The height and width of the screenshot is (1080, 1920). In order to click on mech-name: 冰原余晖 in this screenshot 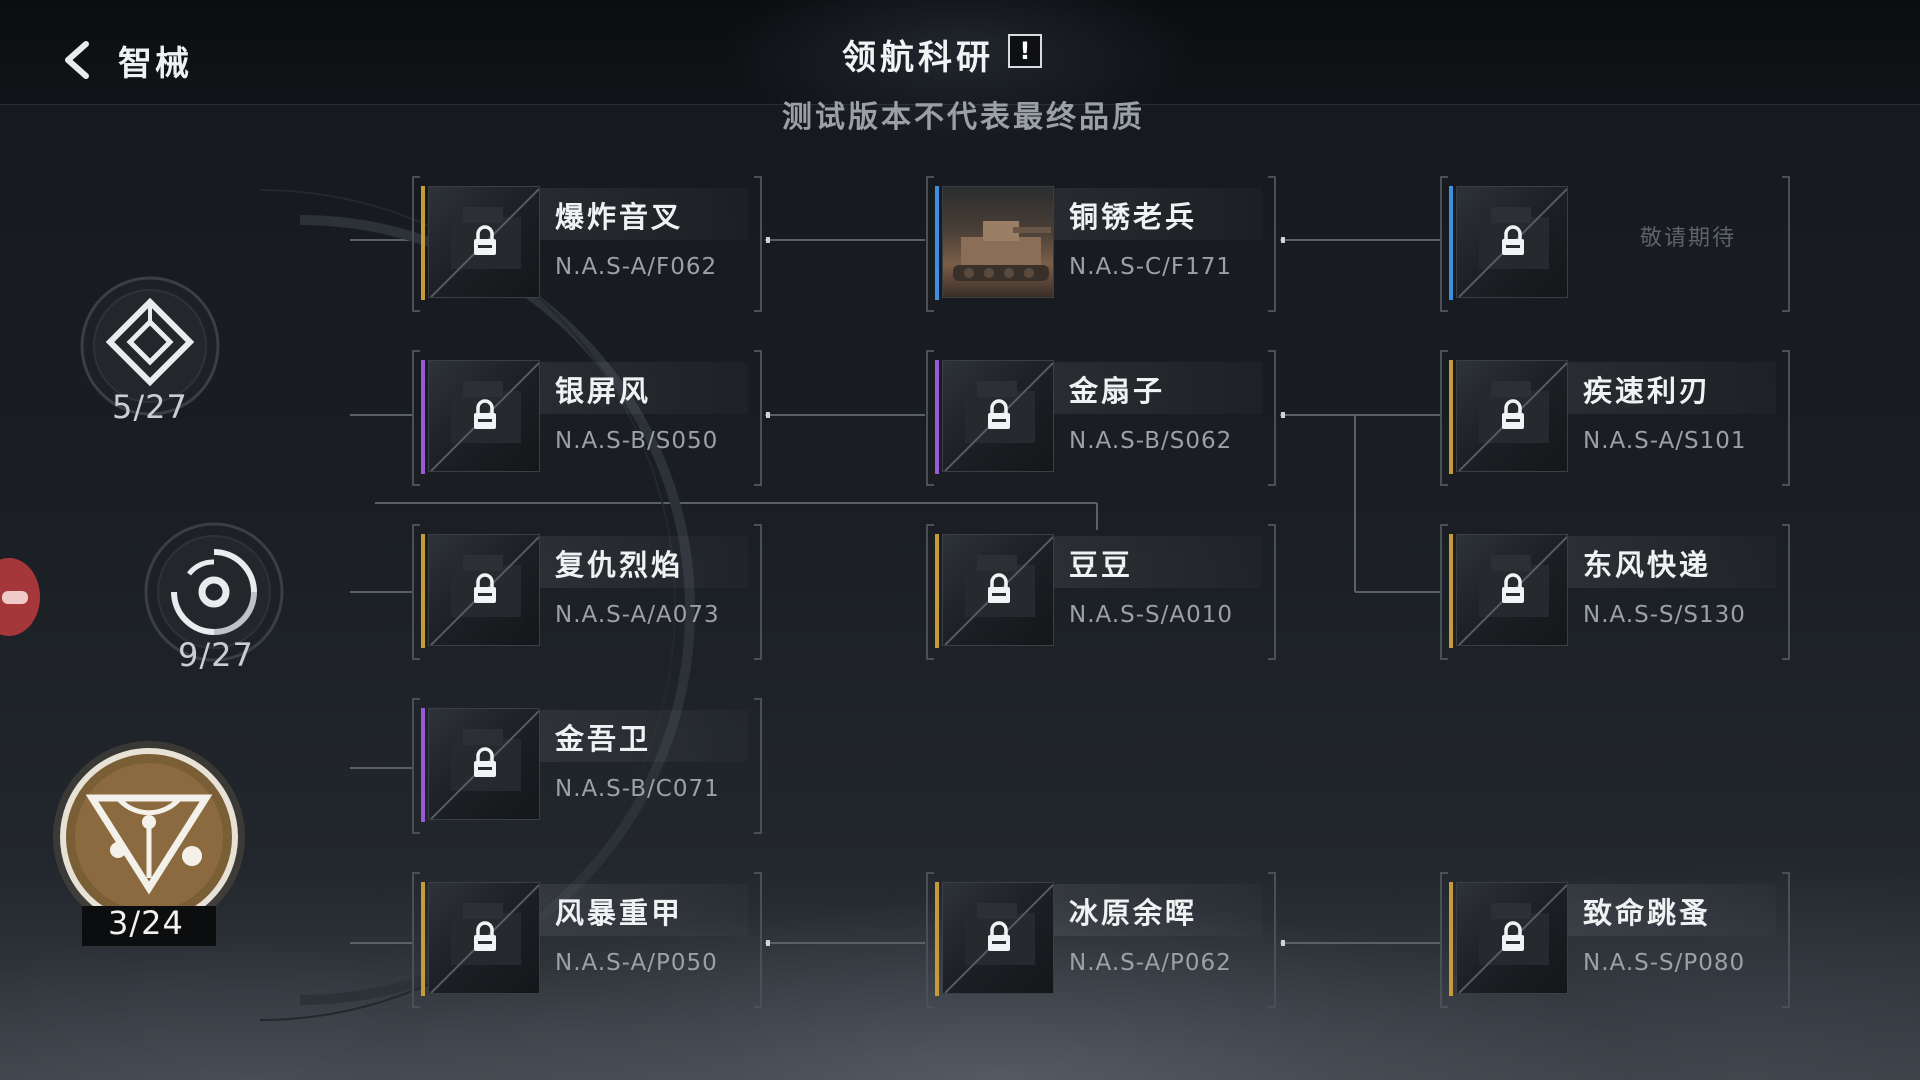, I will do `click(1133, 913)`.